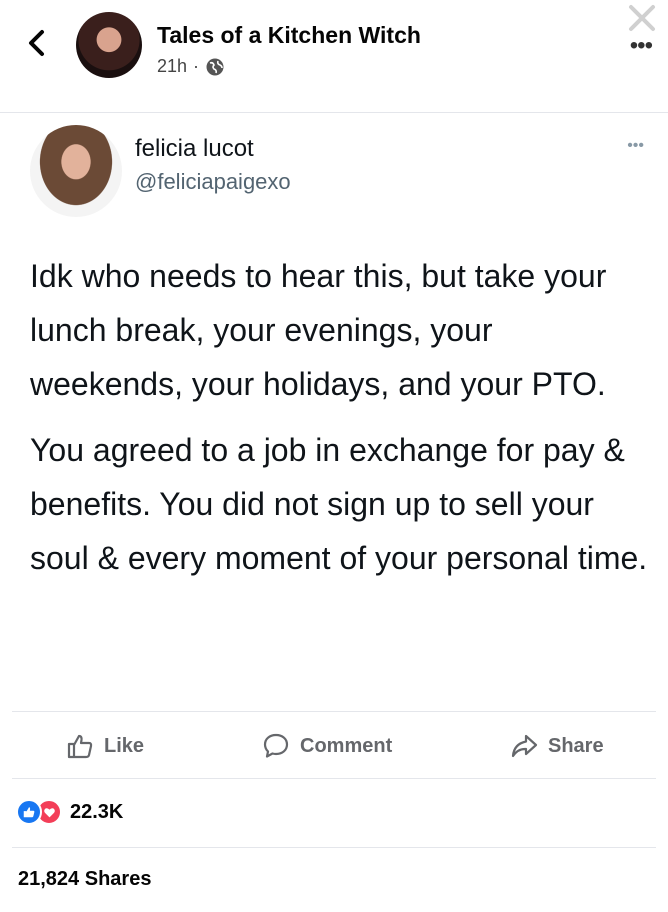  I want to click on like-button: Like, so click(105, 746).